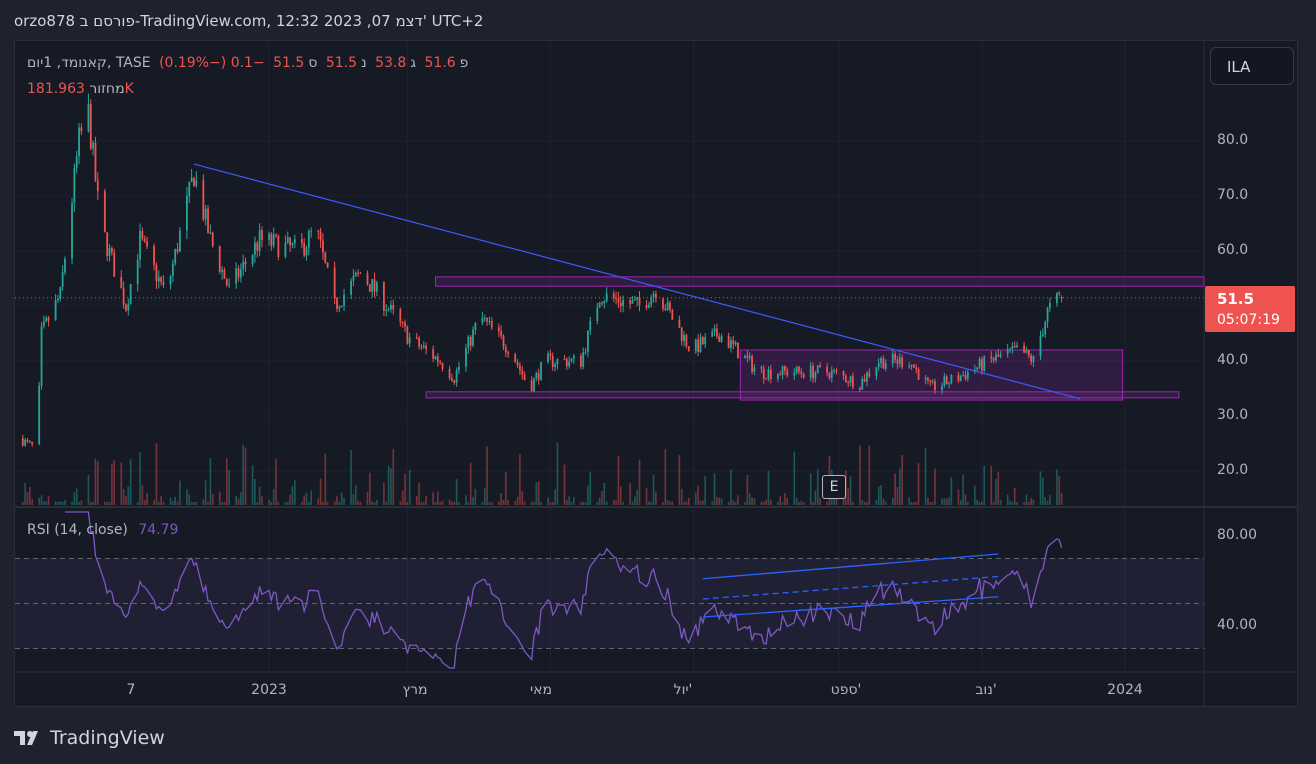 This screenshot has width=1316, height=764. I want to click on range-box, so click(931, 375).